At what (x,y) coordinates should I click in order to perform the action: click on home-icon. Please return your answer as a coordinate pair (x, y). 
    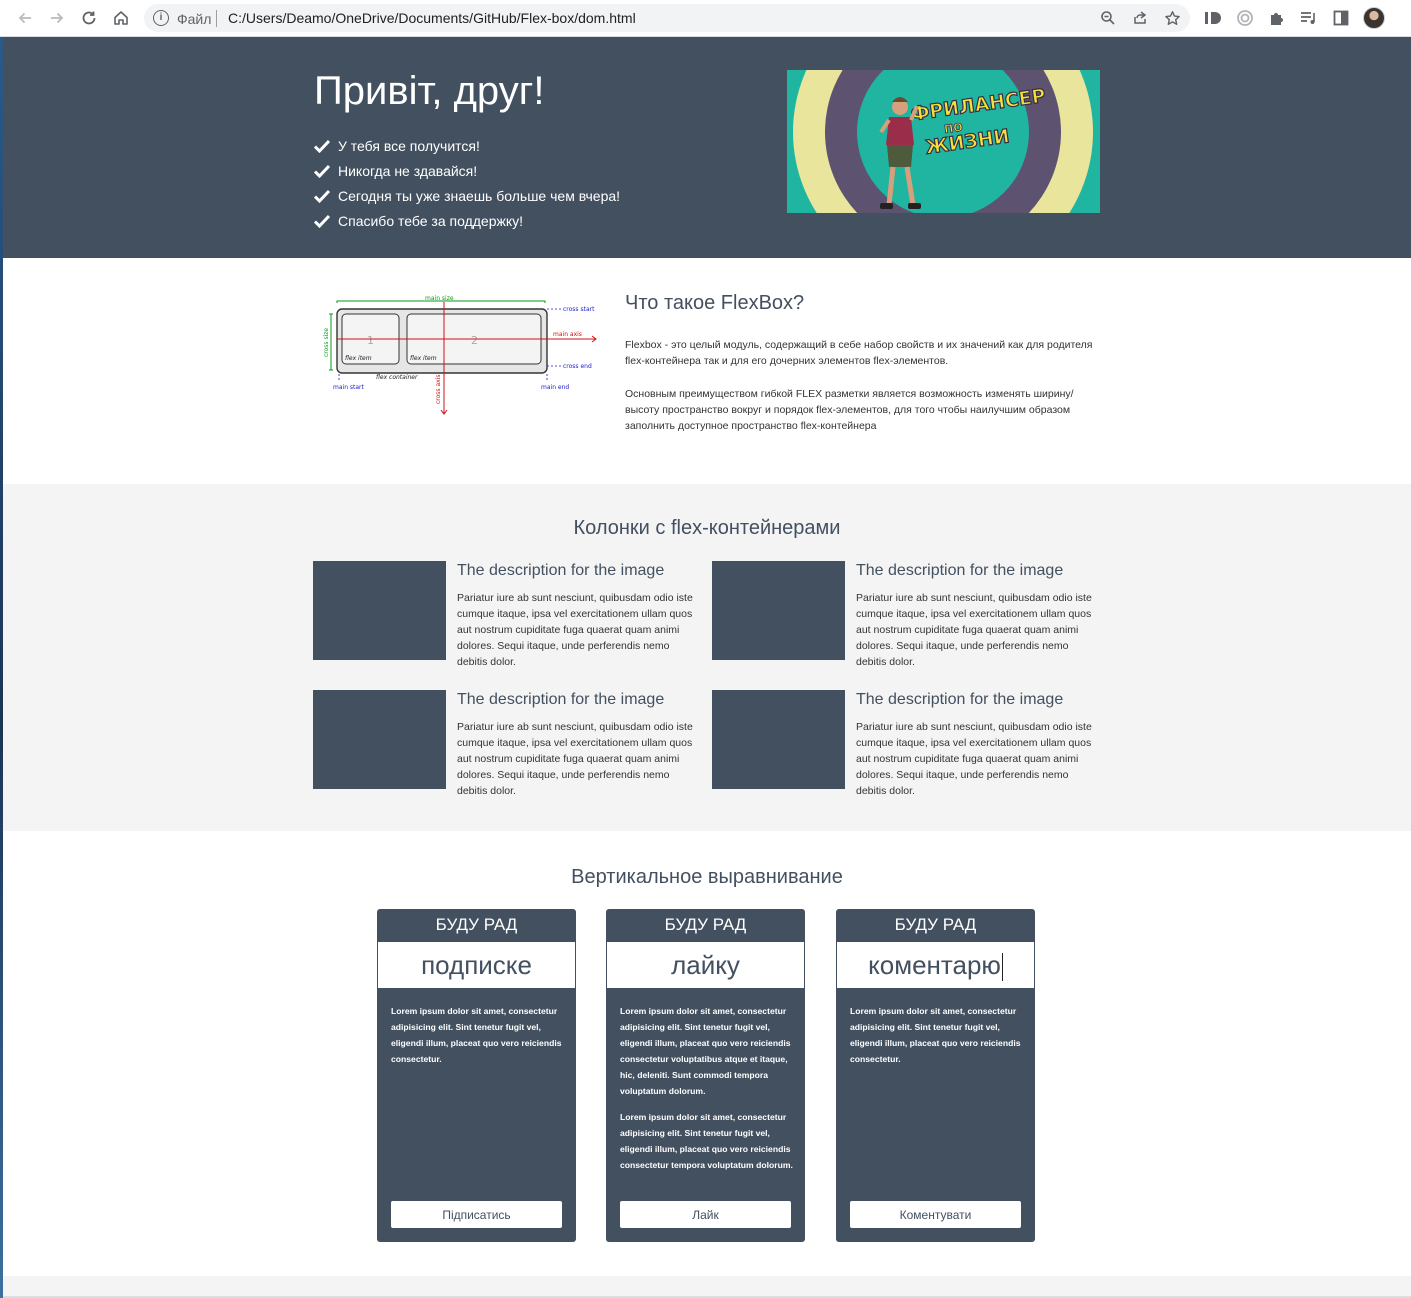
    Looking at the image, I should click on (121, 18).